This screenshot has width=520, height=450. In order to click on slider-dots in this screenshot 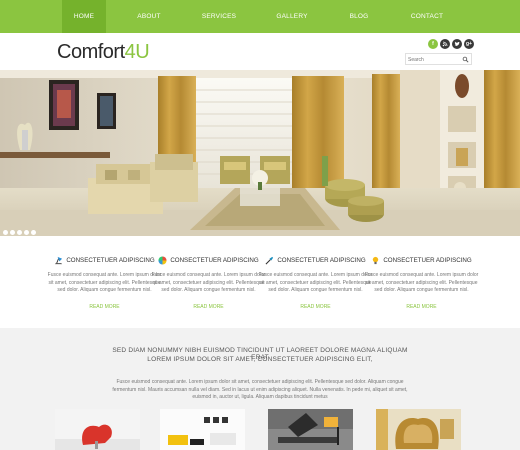, I will do `click(20, 231)`.